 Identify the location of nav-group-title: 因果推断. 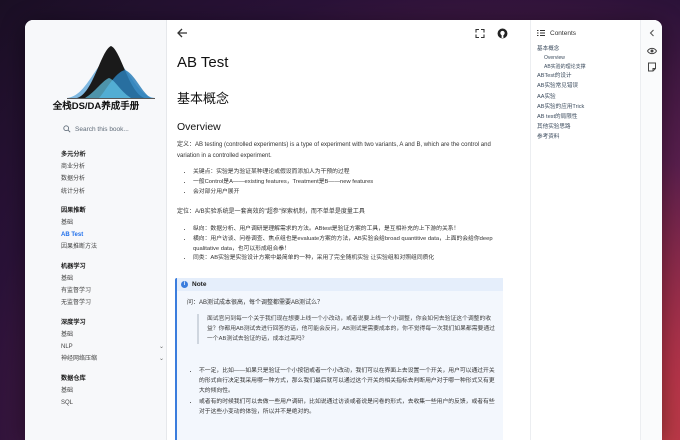
(73, 210).